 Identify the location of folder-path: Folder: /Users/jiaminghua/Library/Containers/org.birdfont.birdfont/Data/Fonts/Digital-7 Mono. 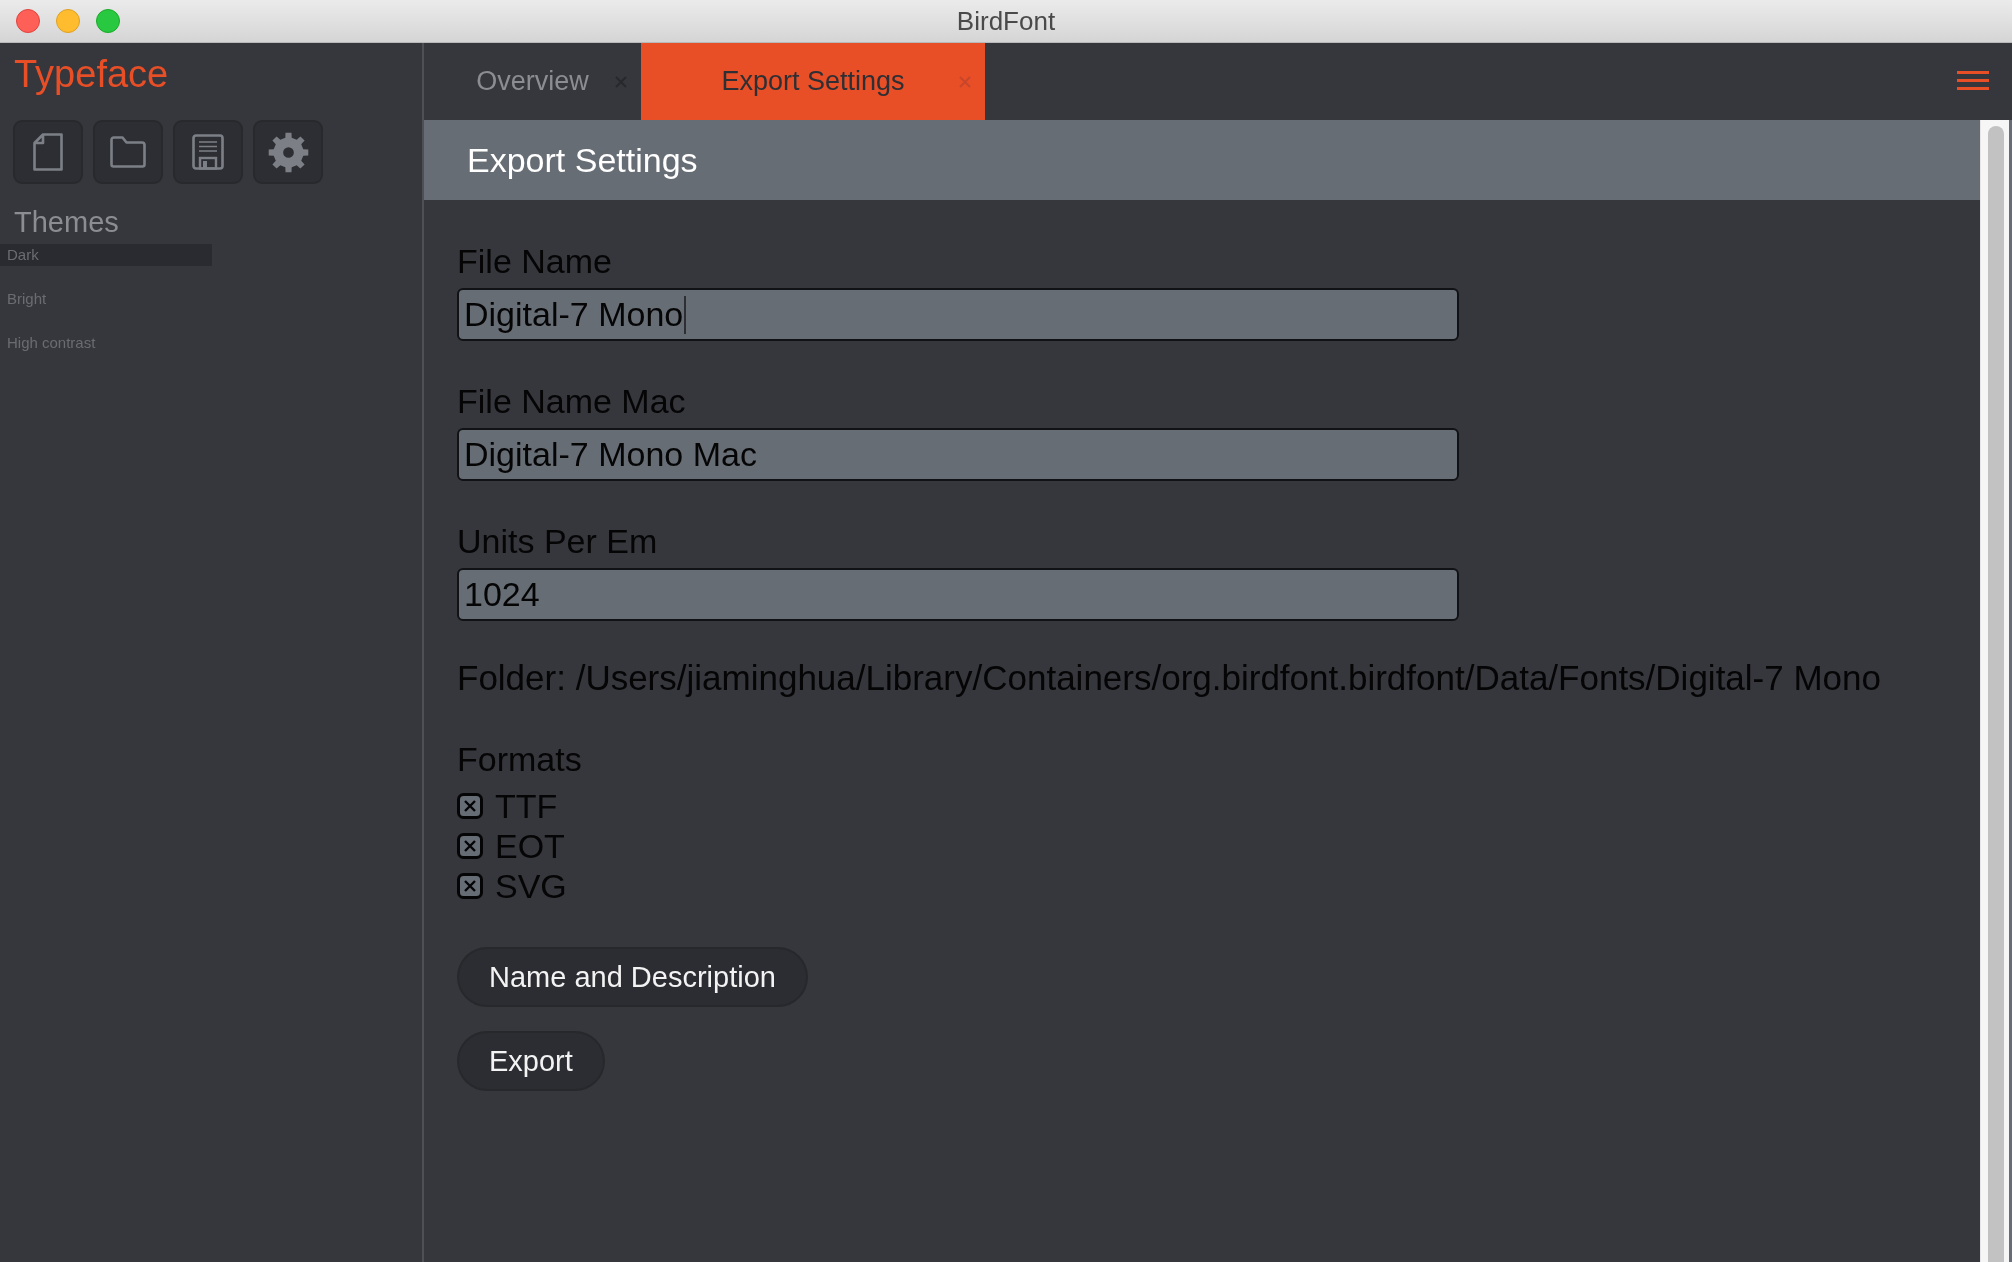
(1169, 678).